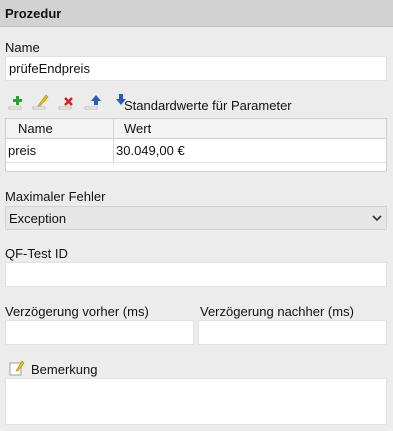 The width and height of the screenshot is (393, 431). What do you see at coordinates (36, 253) in the screenshot?
I see `qftest-id-label: QF-Test ID` at bounding box center [36, 253].